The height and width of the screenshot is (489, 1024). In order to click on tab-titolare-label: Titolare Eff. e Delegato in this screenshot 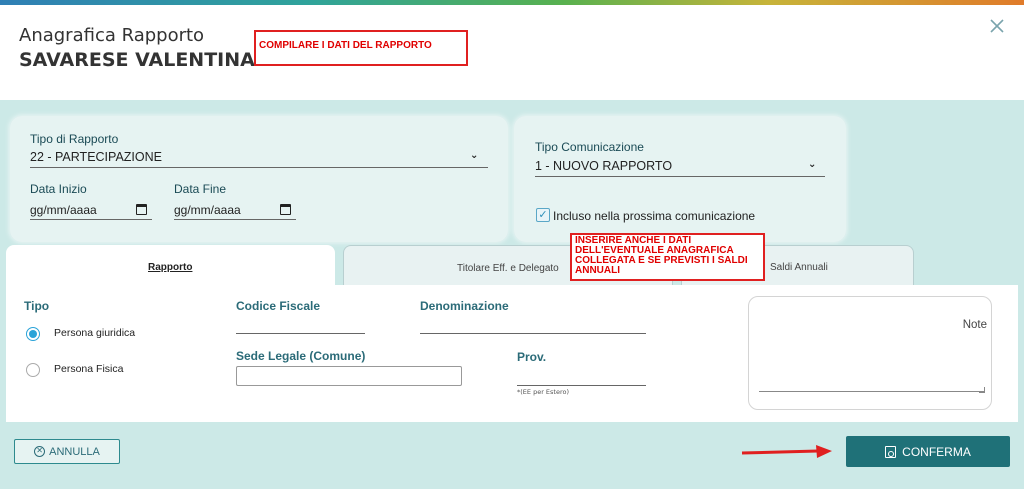, I will do `click(508, 268)`.